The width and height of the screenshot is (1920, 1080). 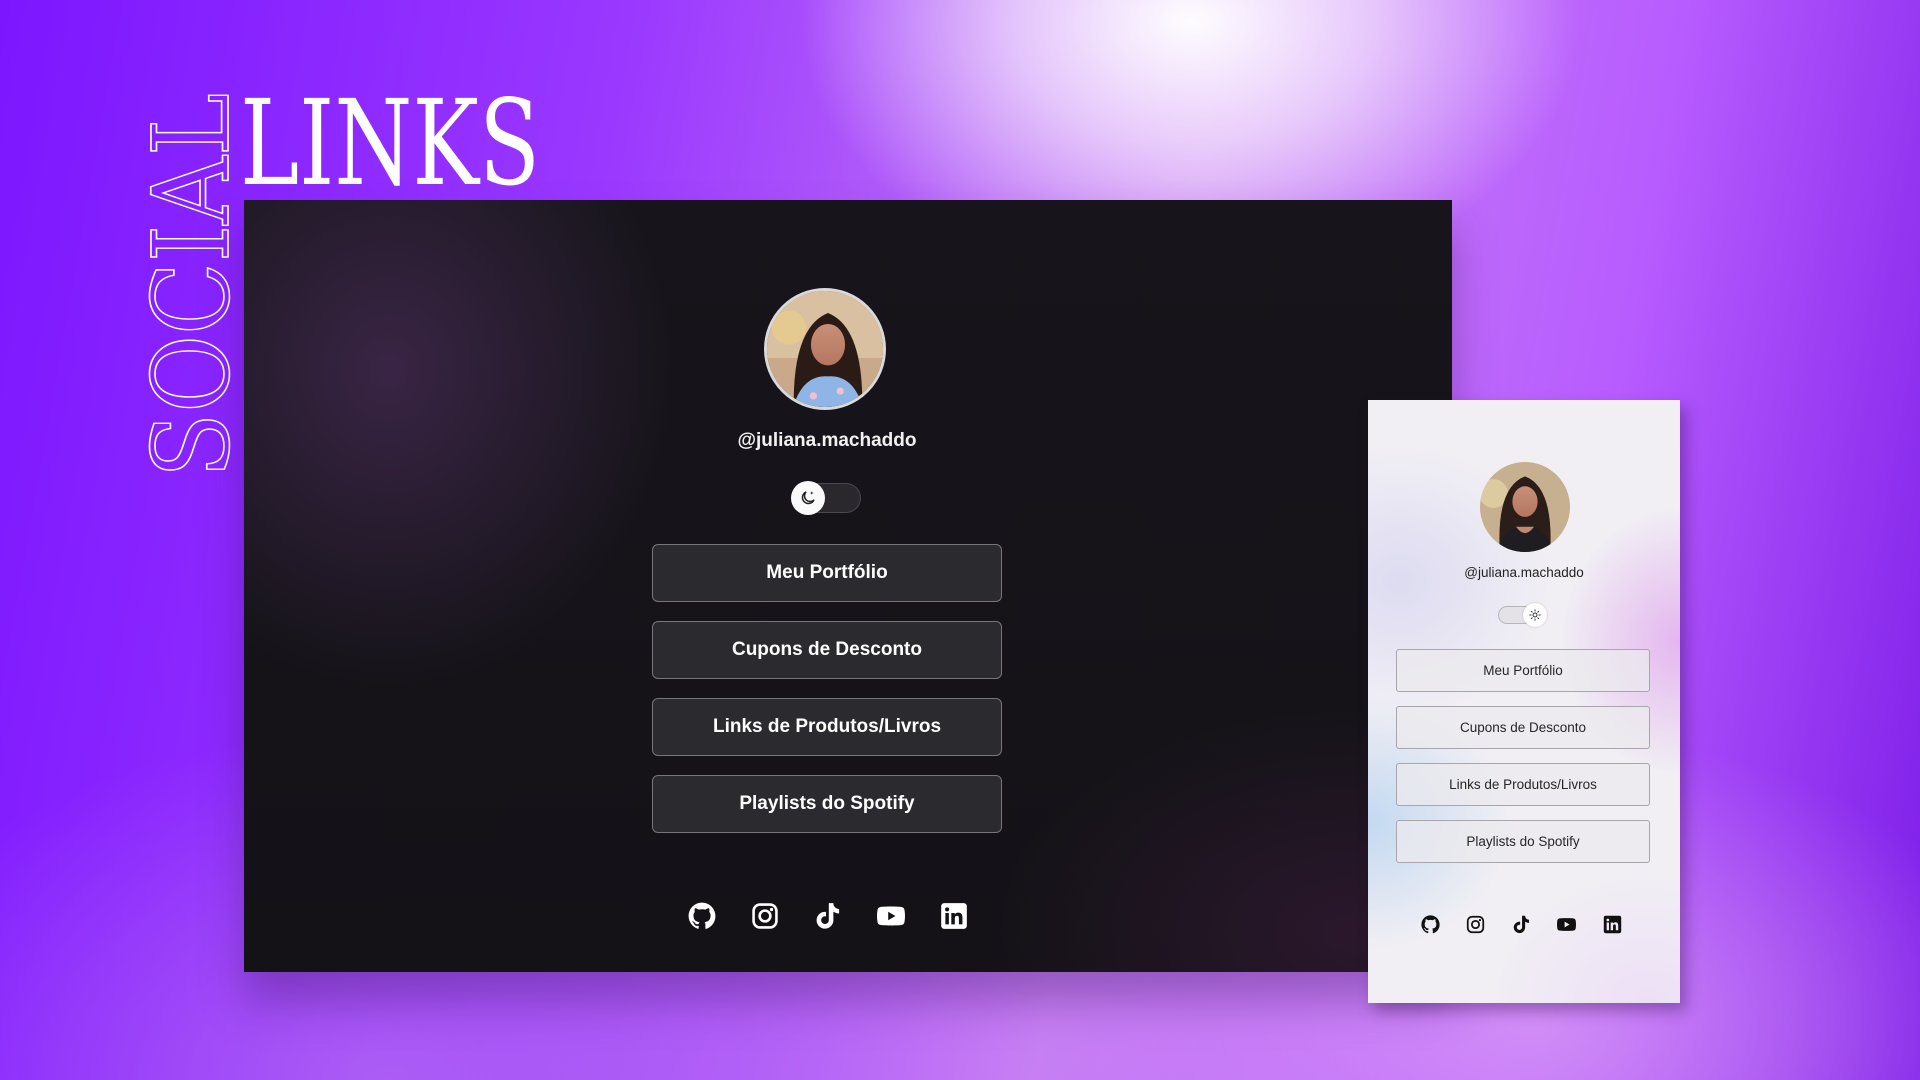 I want to click on social-title: SOCIAL, so click(x=187, y=285).